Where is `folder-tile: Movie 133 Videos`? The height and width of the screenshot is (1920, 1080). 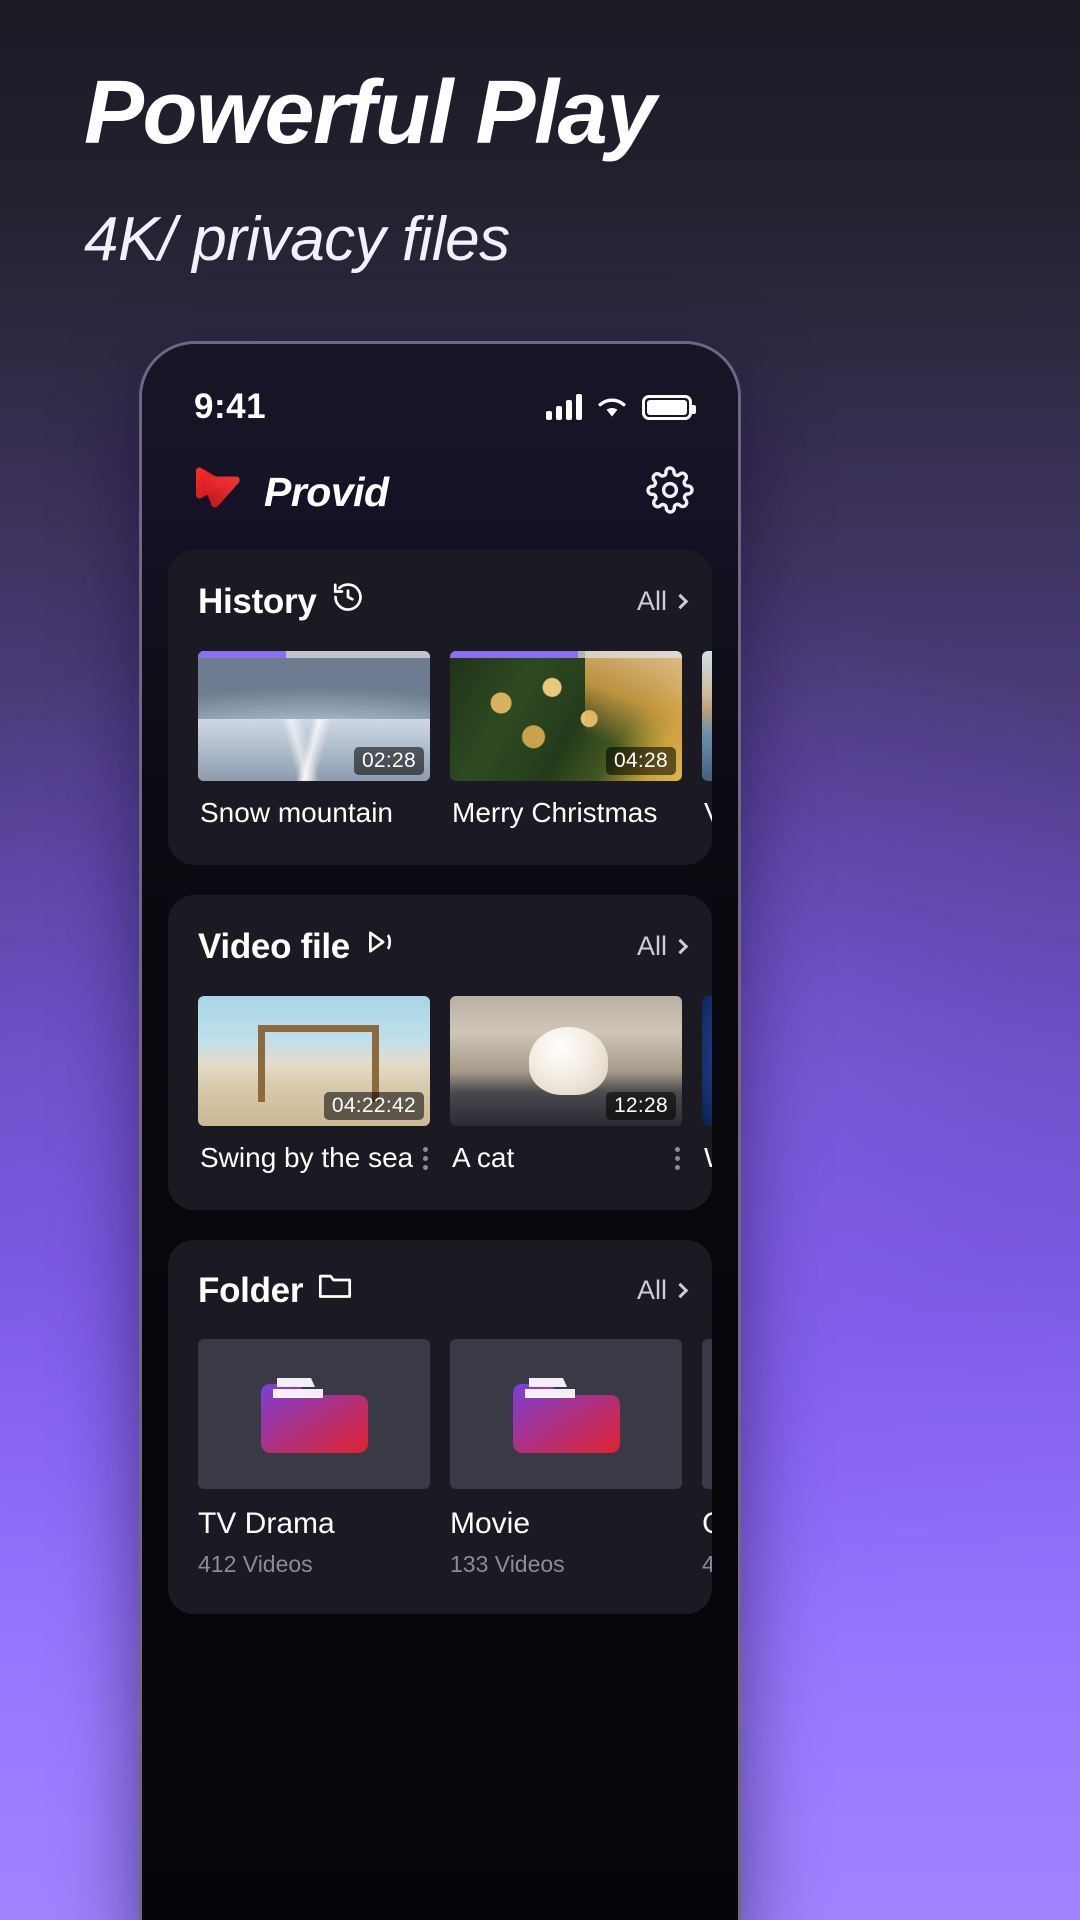 folder-tile: Movie 133 Videos is located at coordinates (566, 1458).